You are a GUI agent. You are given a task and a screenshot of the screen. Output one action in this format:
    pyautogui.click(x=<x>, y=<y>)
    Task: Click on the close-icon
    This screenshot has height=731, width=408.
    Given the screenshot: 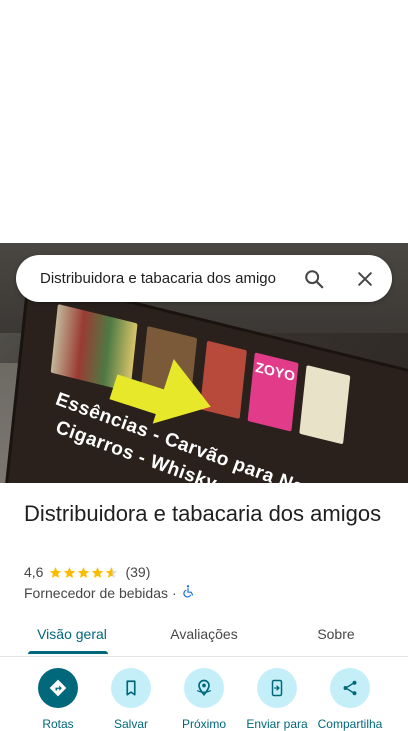 What is the action you would take?
    pyautogui.click(x=365, y=279)
    